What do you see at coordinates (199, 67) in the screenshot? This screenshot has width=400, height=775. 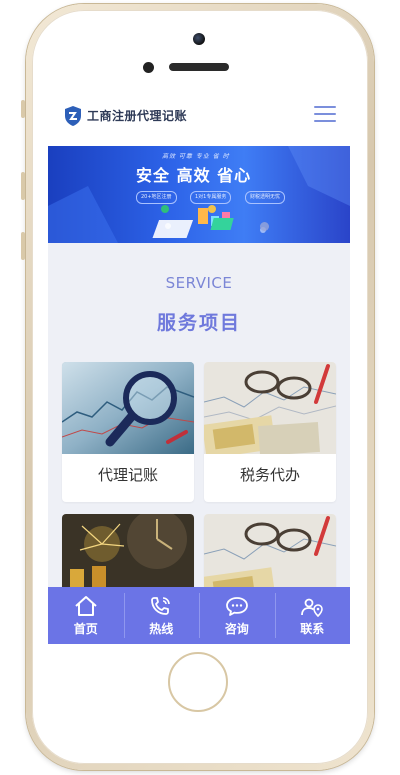 I see `earpiece-speaker` at bounding box center [199, 67].